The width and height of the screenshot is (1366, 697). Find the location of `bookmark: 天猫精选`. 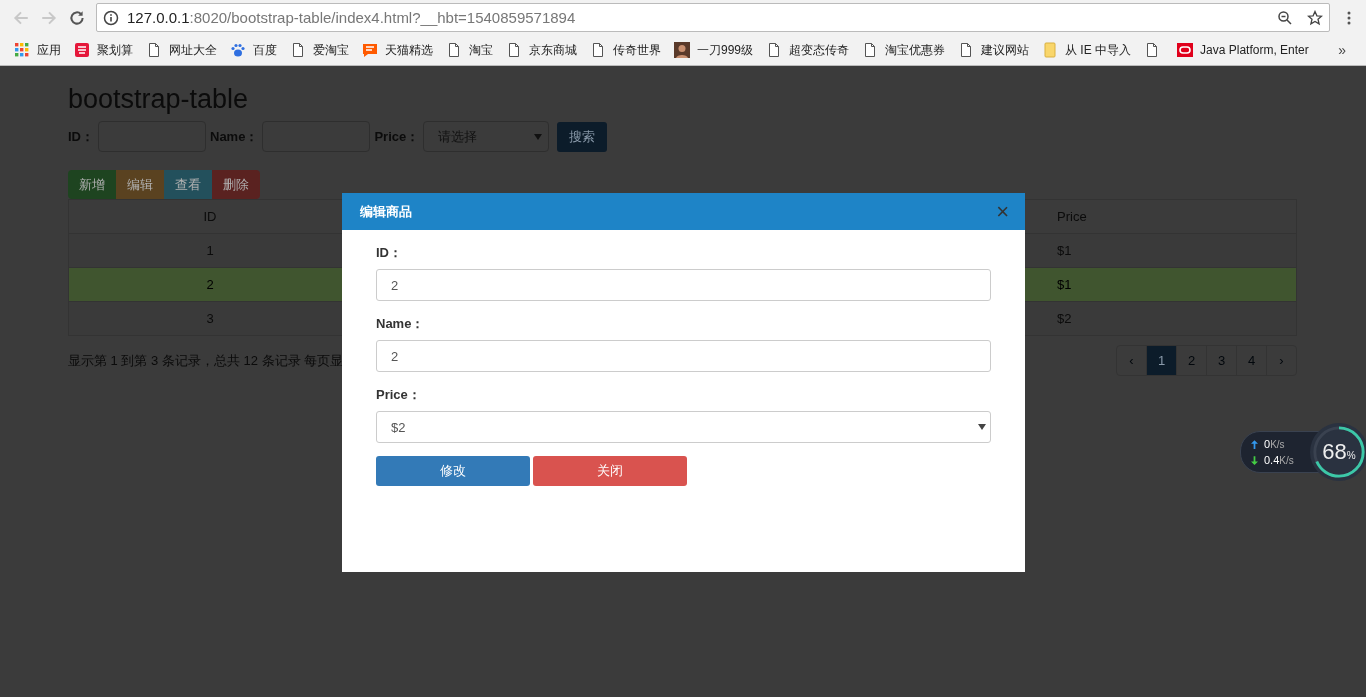

bookmark: 天猫精选 is located at coordinates (397, 50).